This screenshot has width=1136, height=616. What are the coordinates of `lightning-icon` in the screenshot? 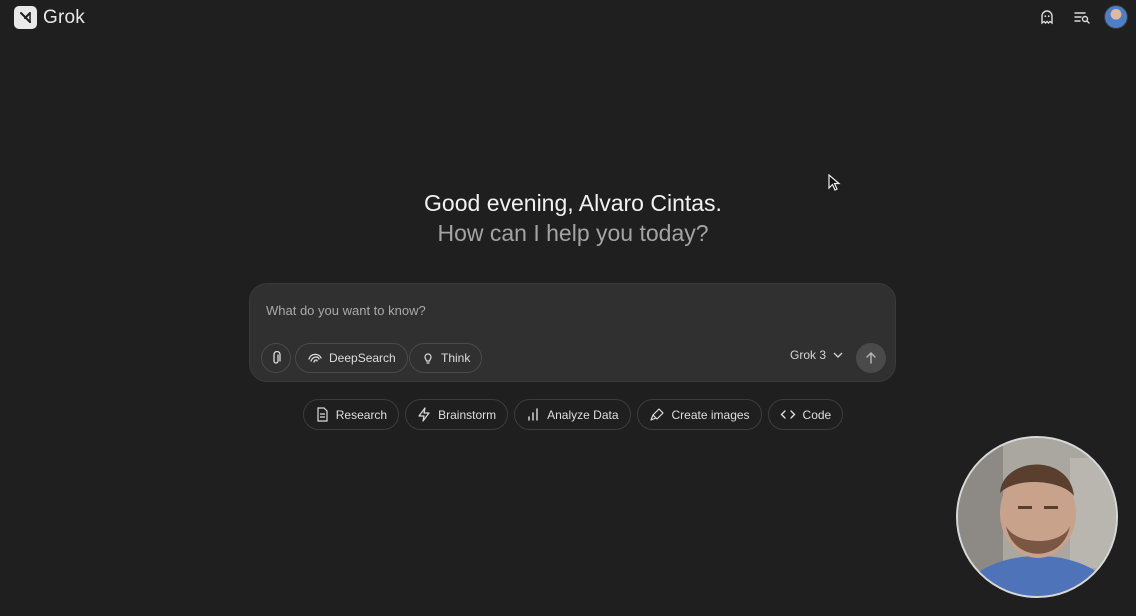 It's located at (424, 414).